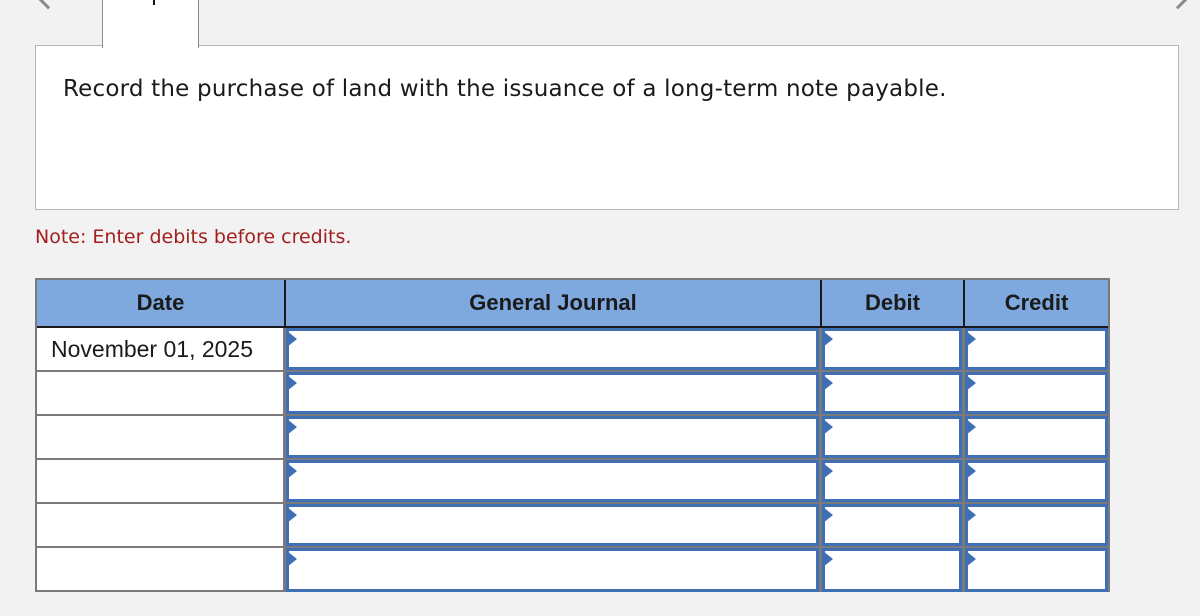 Image resolution: width=1200 pixels, height=616 pixels. What do you see at coordinates (150, 24) in the screenshot?
I see `active-tab` at bounding box center [150, 24].